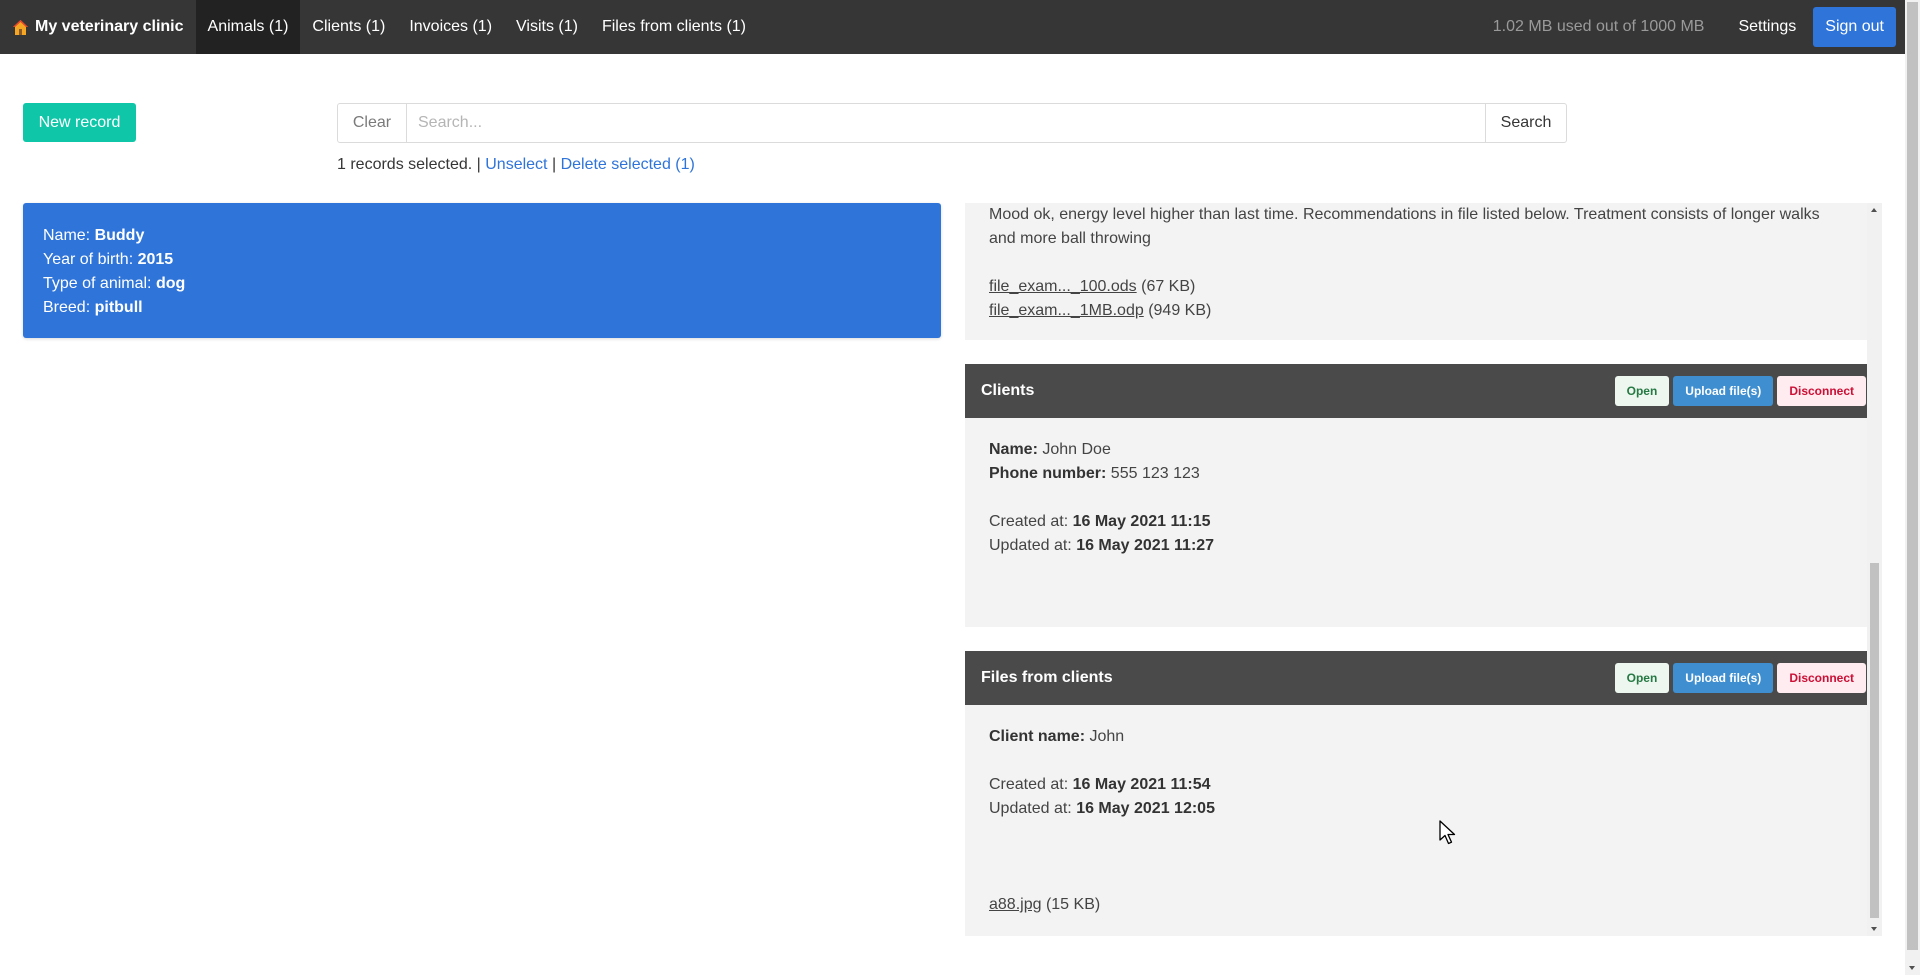 This screenshot has width=1920, height=975. I want to click on search-bar: Clear Search, so click(952, 123).